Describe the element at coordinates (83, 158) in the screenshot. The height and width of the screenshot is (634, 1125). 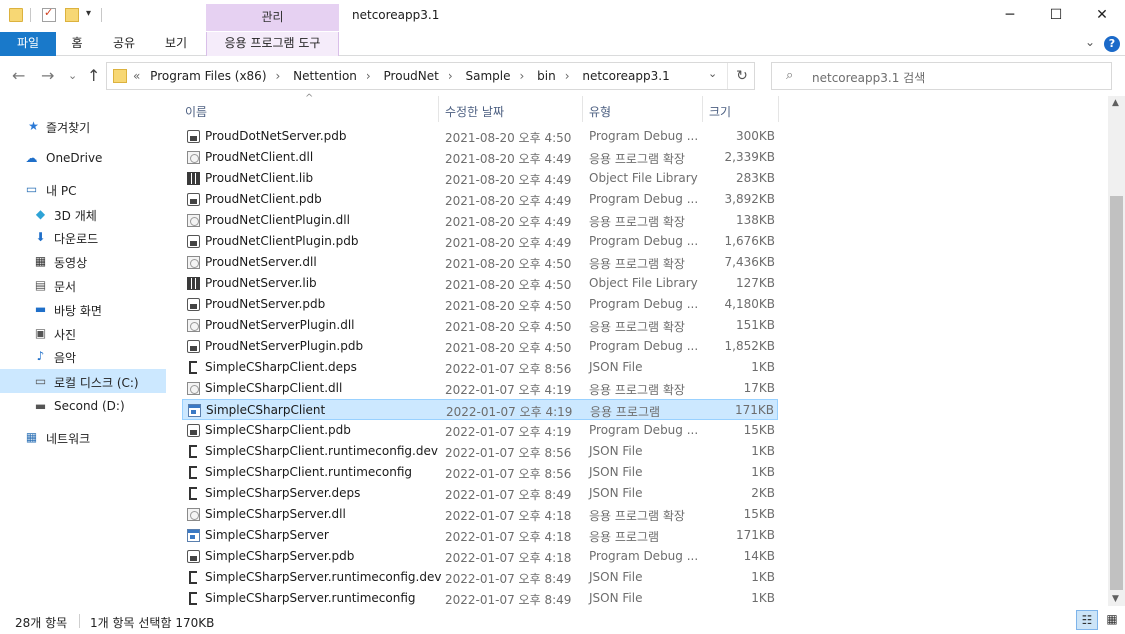
I see `sidebar-item: ☁ OneDrive` at that location.